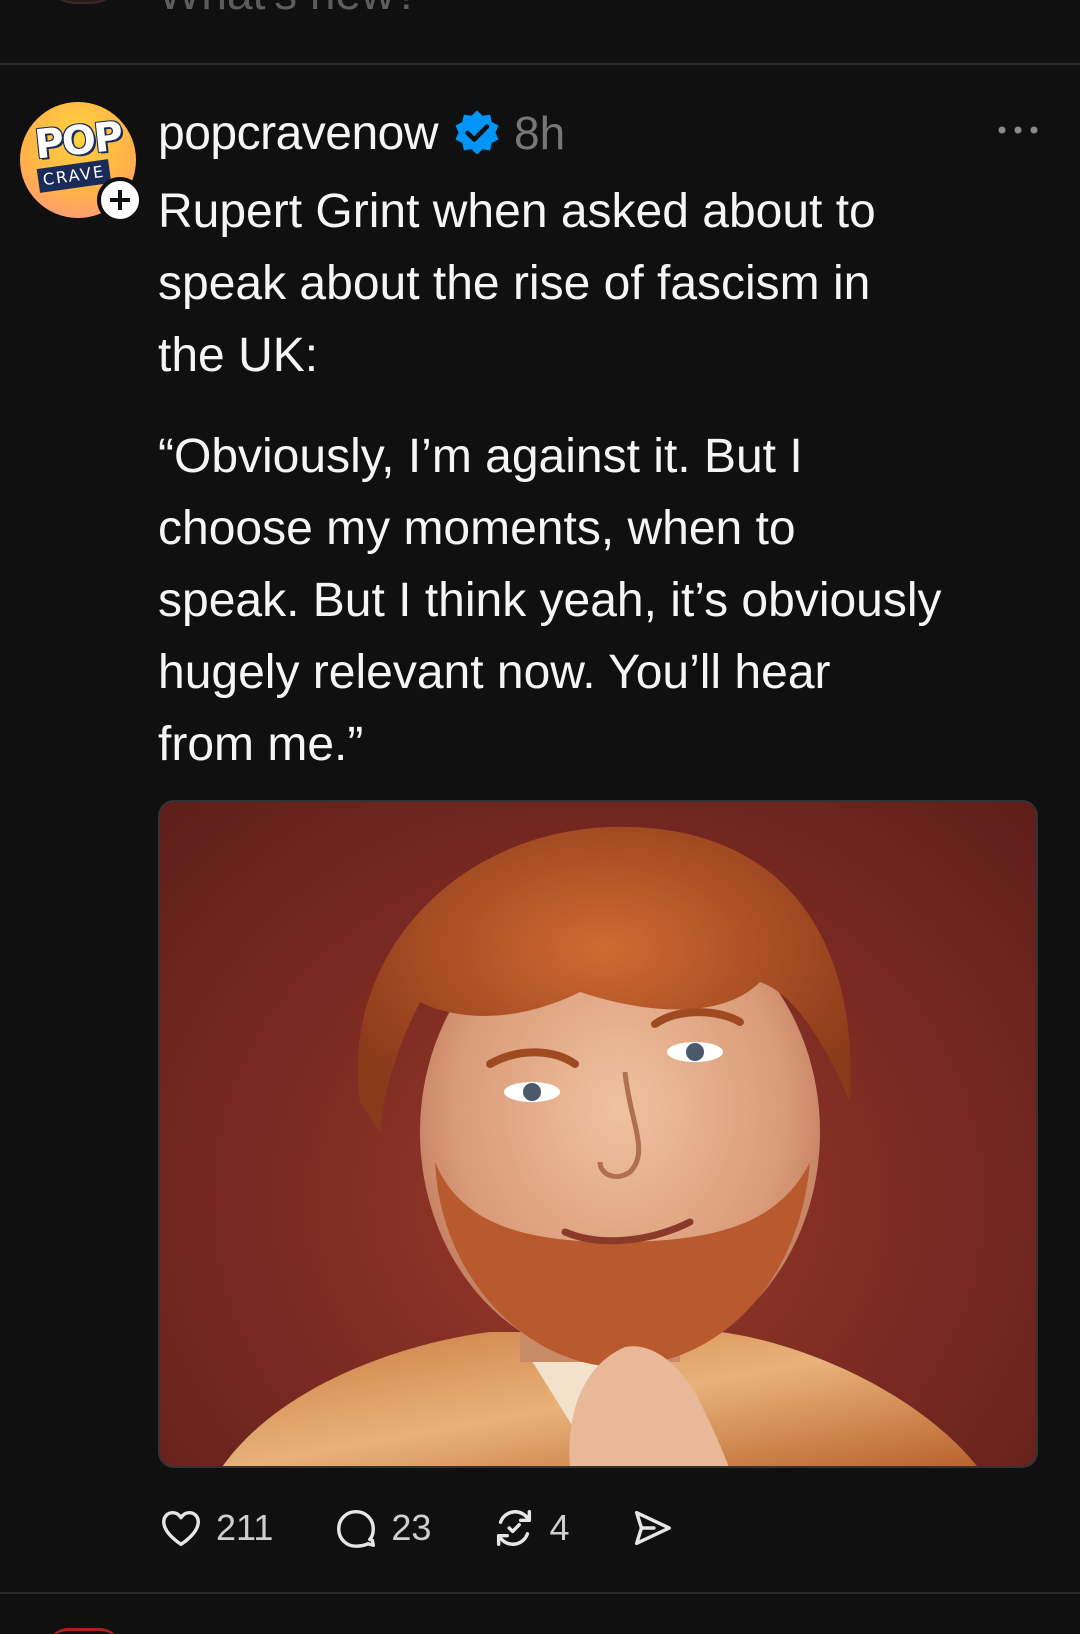  I want to click on reply-button: 23, so click(382, 1528).